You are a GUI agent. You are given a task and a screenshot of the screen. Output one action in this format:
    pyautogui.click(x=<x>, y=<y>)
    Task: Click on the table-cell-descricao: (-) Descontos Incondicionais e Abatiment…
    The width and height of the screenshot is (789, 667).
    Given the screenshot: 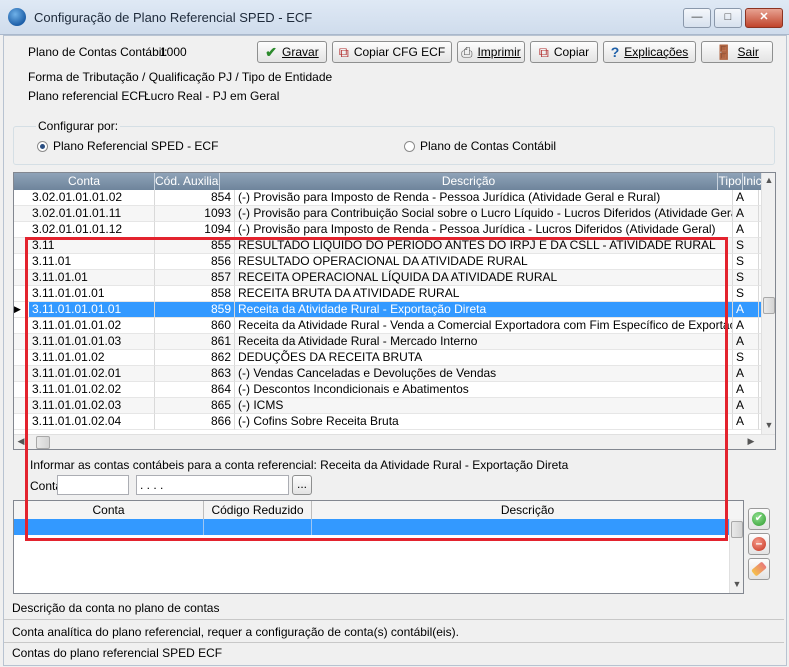 What is the action you would take?
    pyautogui.click(x=484, y=390)
    